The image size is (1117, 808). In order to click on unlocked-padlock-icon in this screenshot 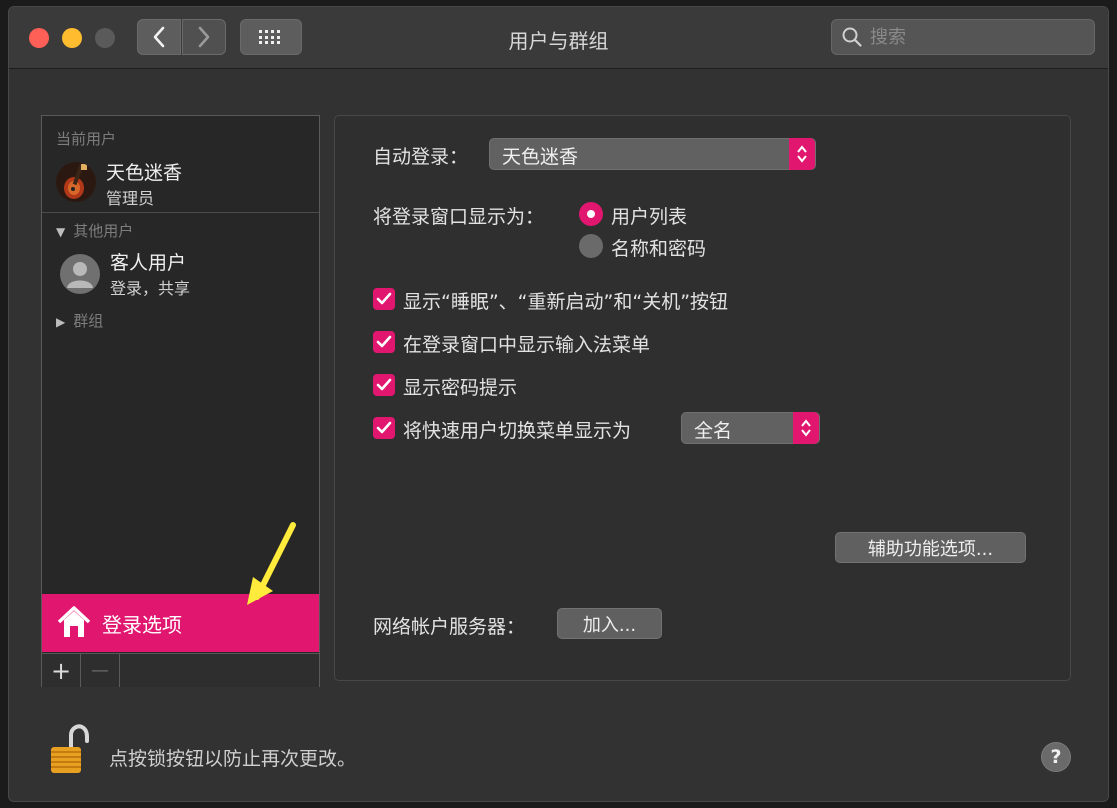, I will do `click(70, 748)`.